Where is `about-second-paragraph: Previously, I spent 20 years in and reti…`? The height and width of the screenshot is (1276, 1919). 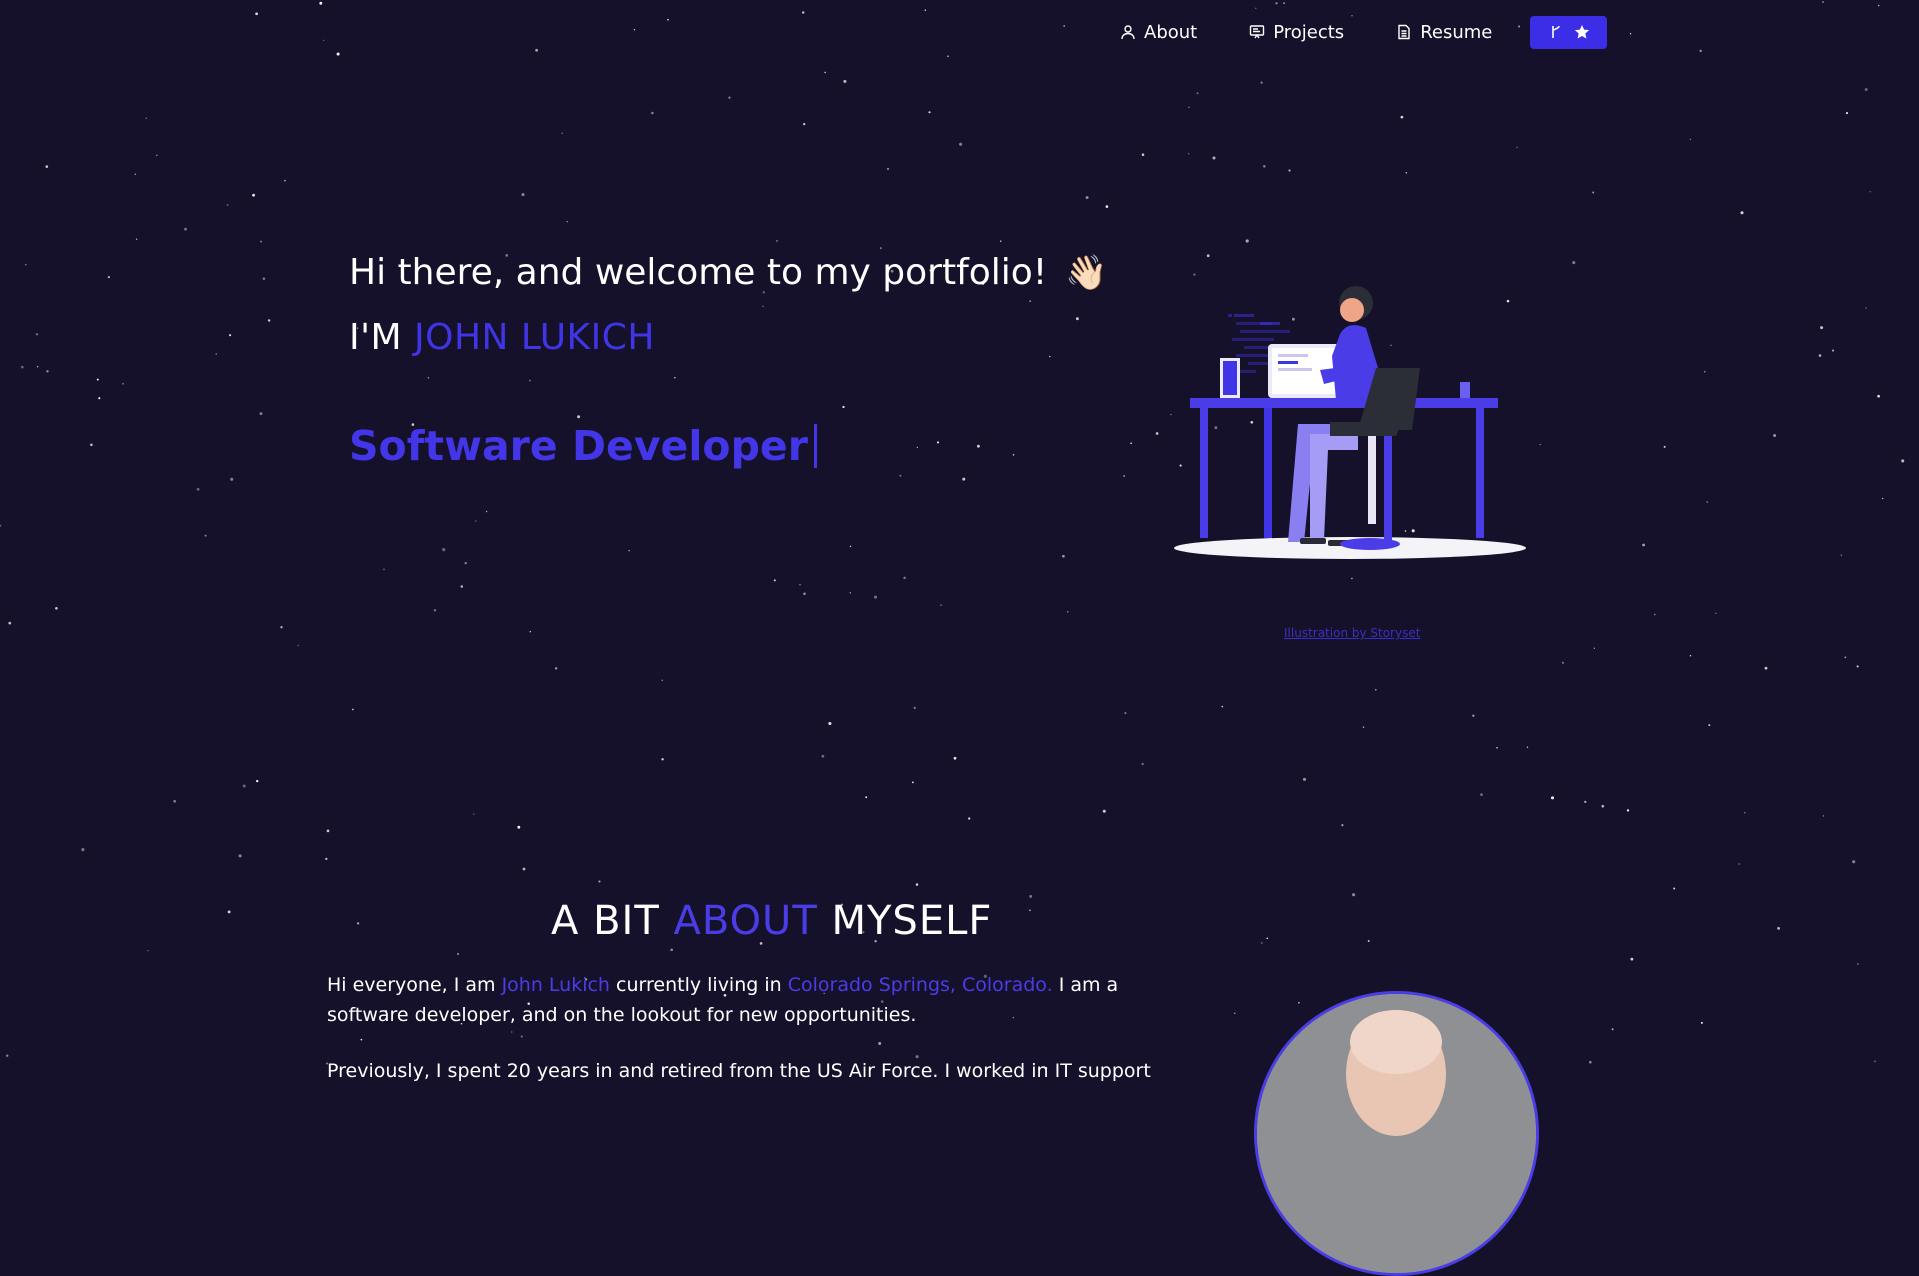 about-second-paragraph: Previously, I spent 20 years in and reti… is located at coordinates (739, 1071).